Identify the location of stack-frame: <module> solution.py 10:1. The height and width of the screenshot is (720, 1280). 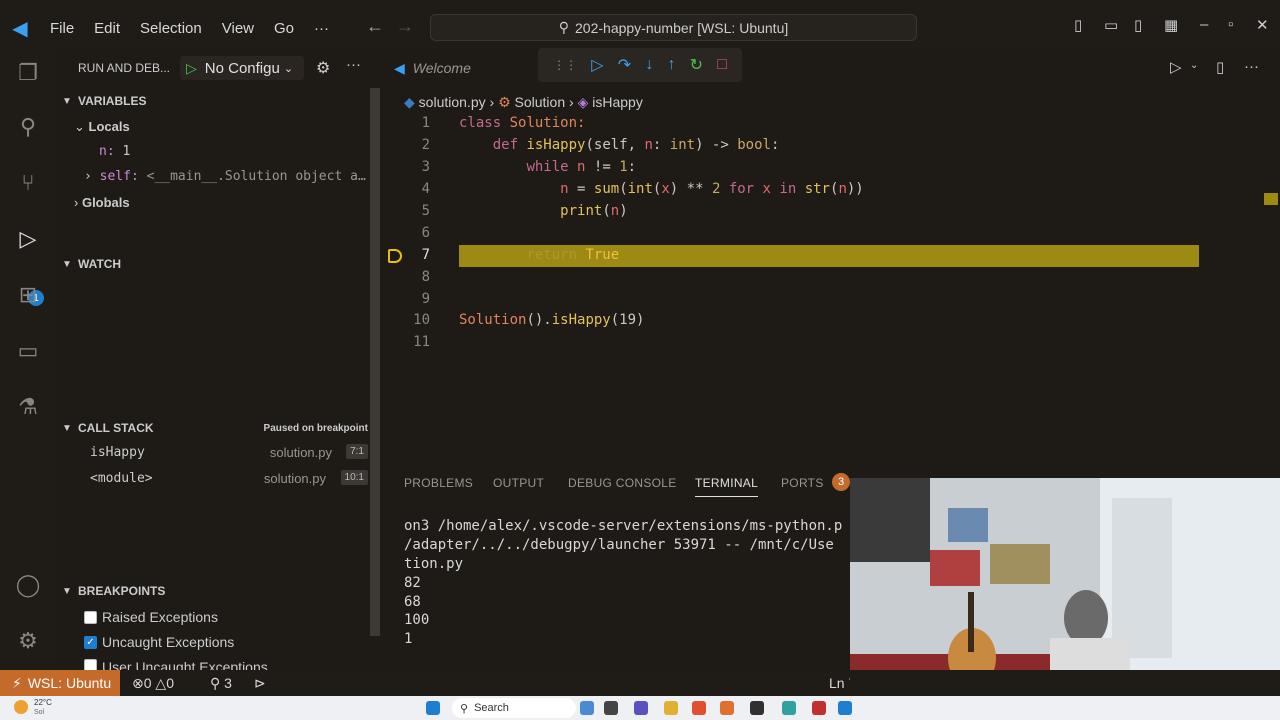
(219, 479).